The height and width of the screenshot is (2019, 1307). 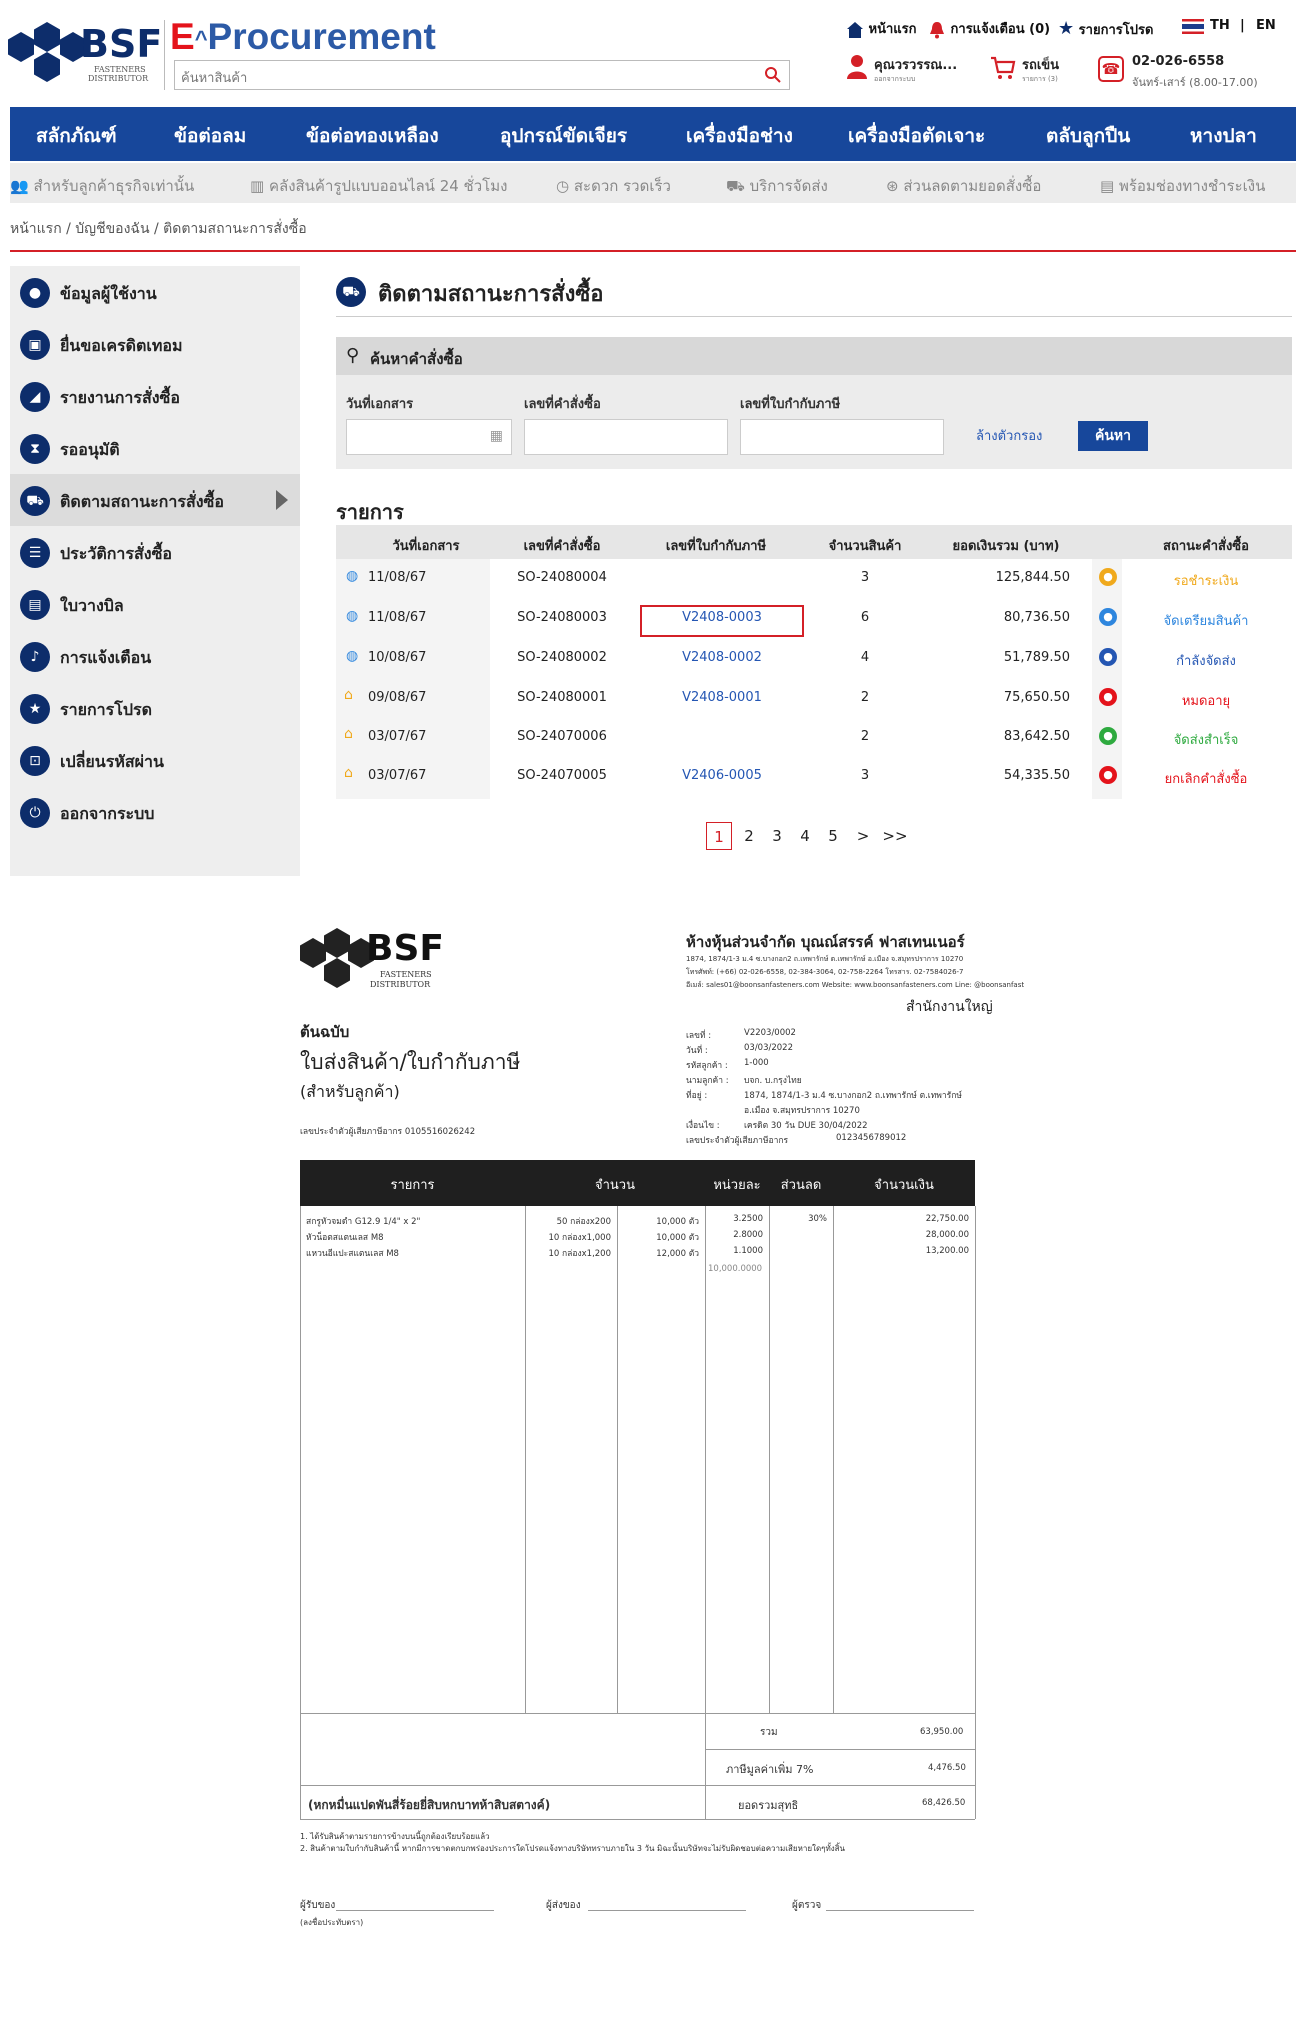 I want to click on clear-filter-button: ล้างตัวกรอง, so click(x=1009, y=435).